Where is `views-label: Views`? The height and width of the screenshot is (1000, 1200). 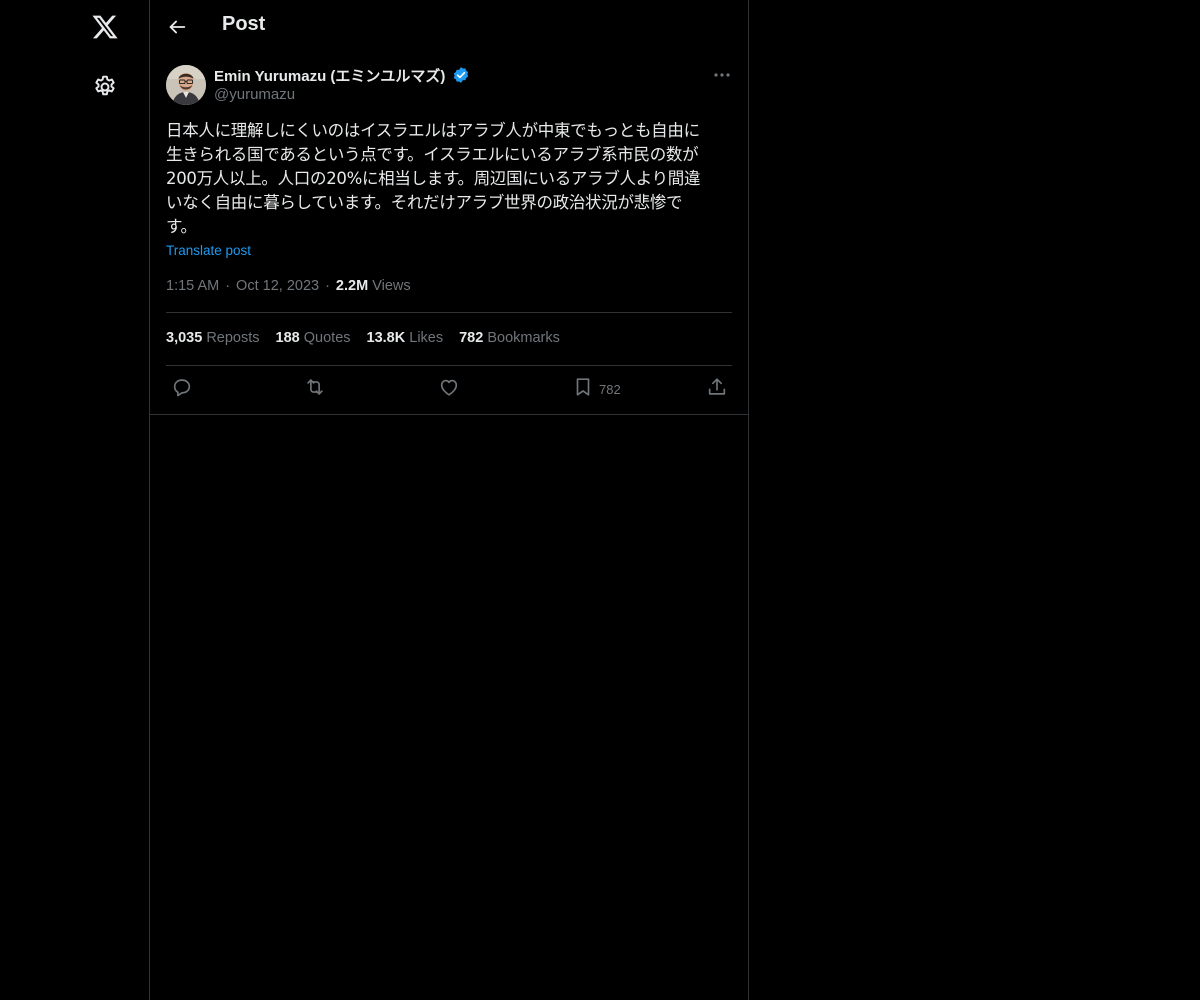
views-label: Views is located at coordinates (391, 286).